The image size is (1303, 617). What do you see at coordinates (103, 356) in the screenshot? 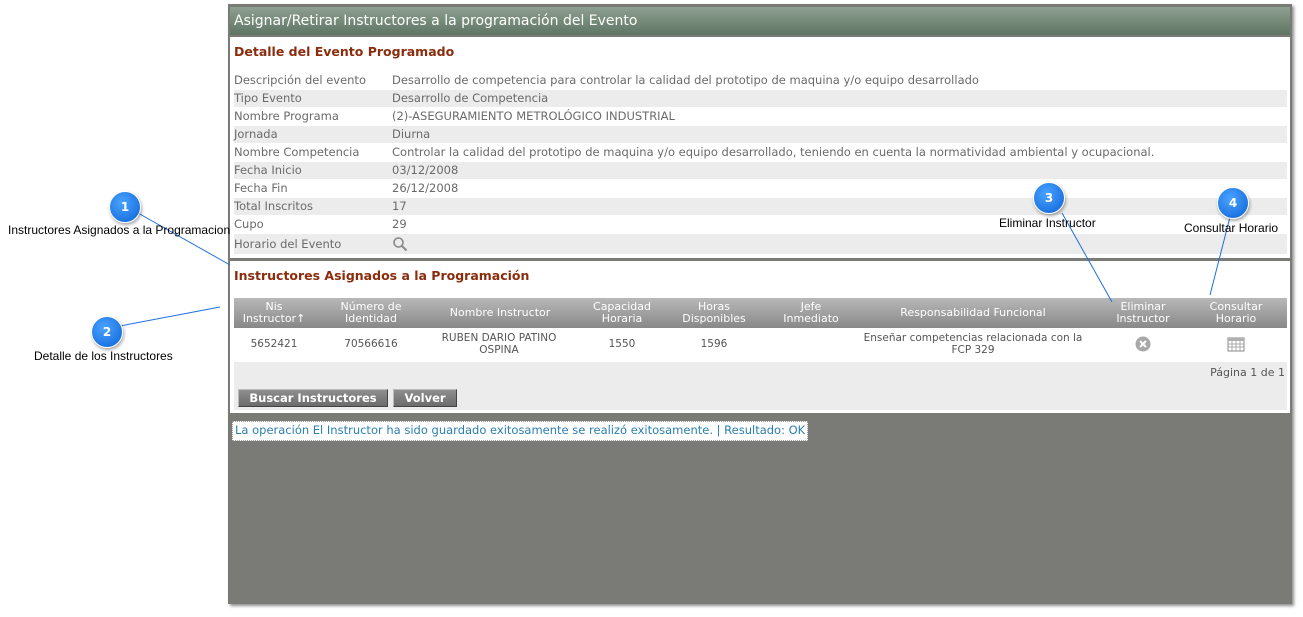
I see `callout-label-2: Detalle de los Instructores` at bounding box center [103, 356].